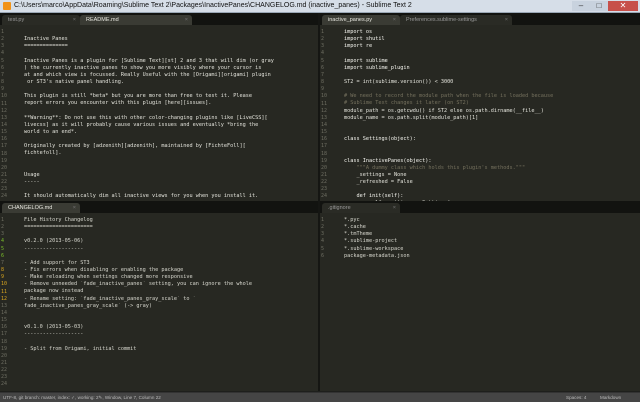 Image resolution: width=640 pixels, height=402 pixels. What do you see at coordinates (377, 255) in the screenshot?
I see `code-line: package-metadata.json` at bounding box center [377, 255].